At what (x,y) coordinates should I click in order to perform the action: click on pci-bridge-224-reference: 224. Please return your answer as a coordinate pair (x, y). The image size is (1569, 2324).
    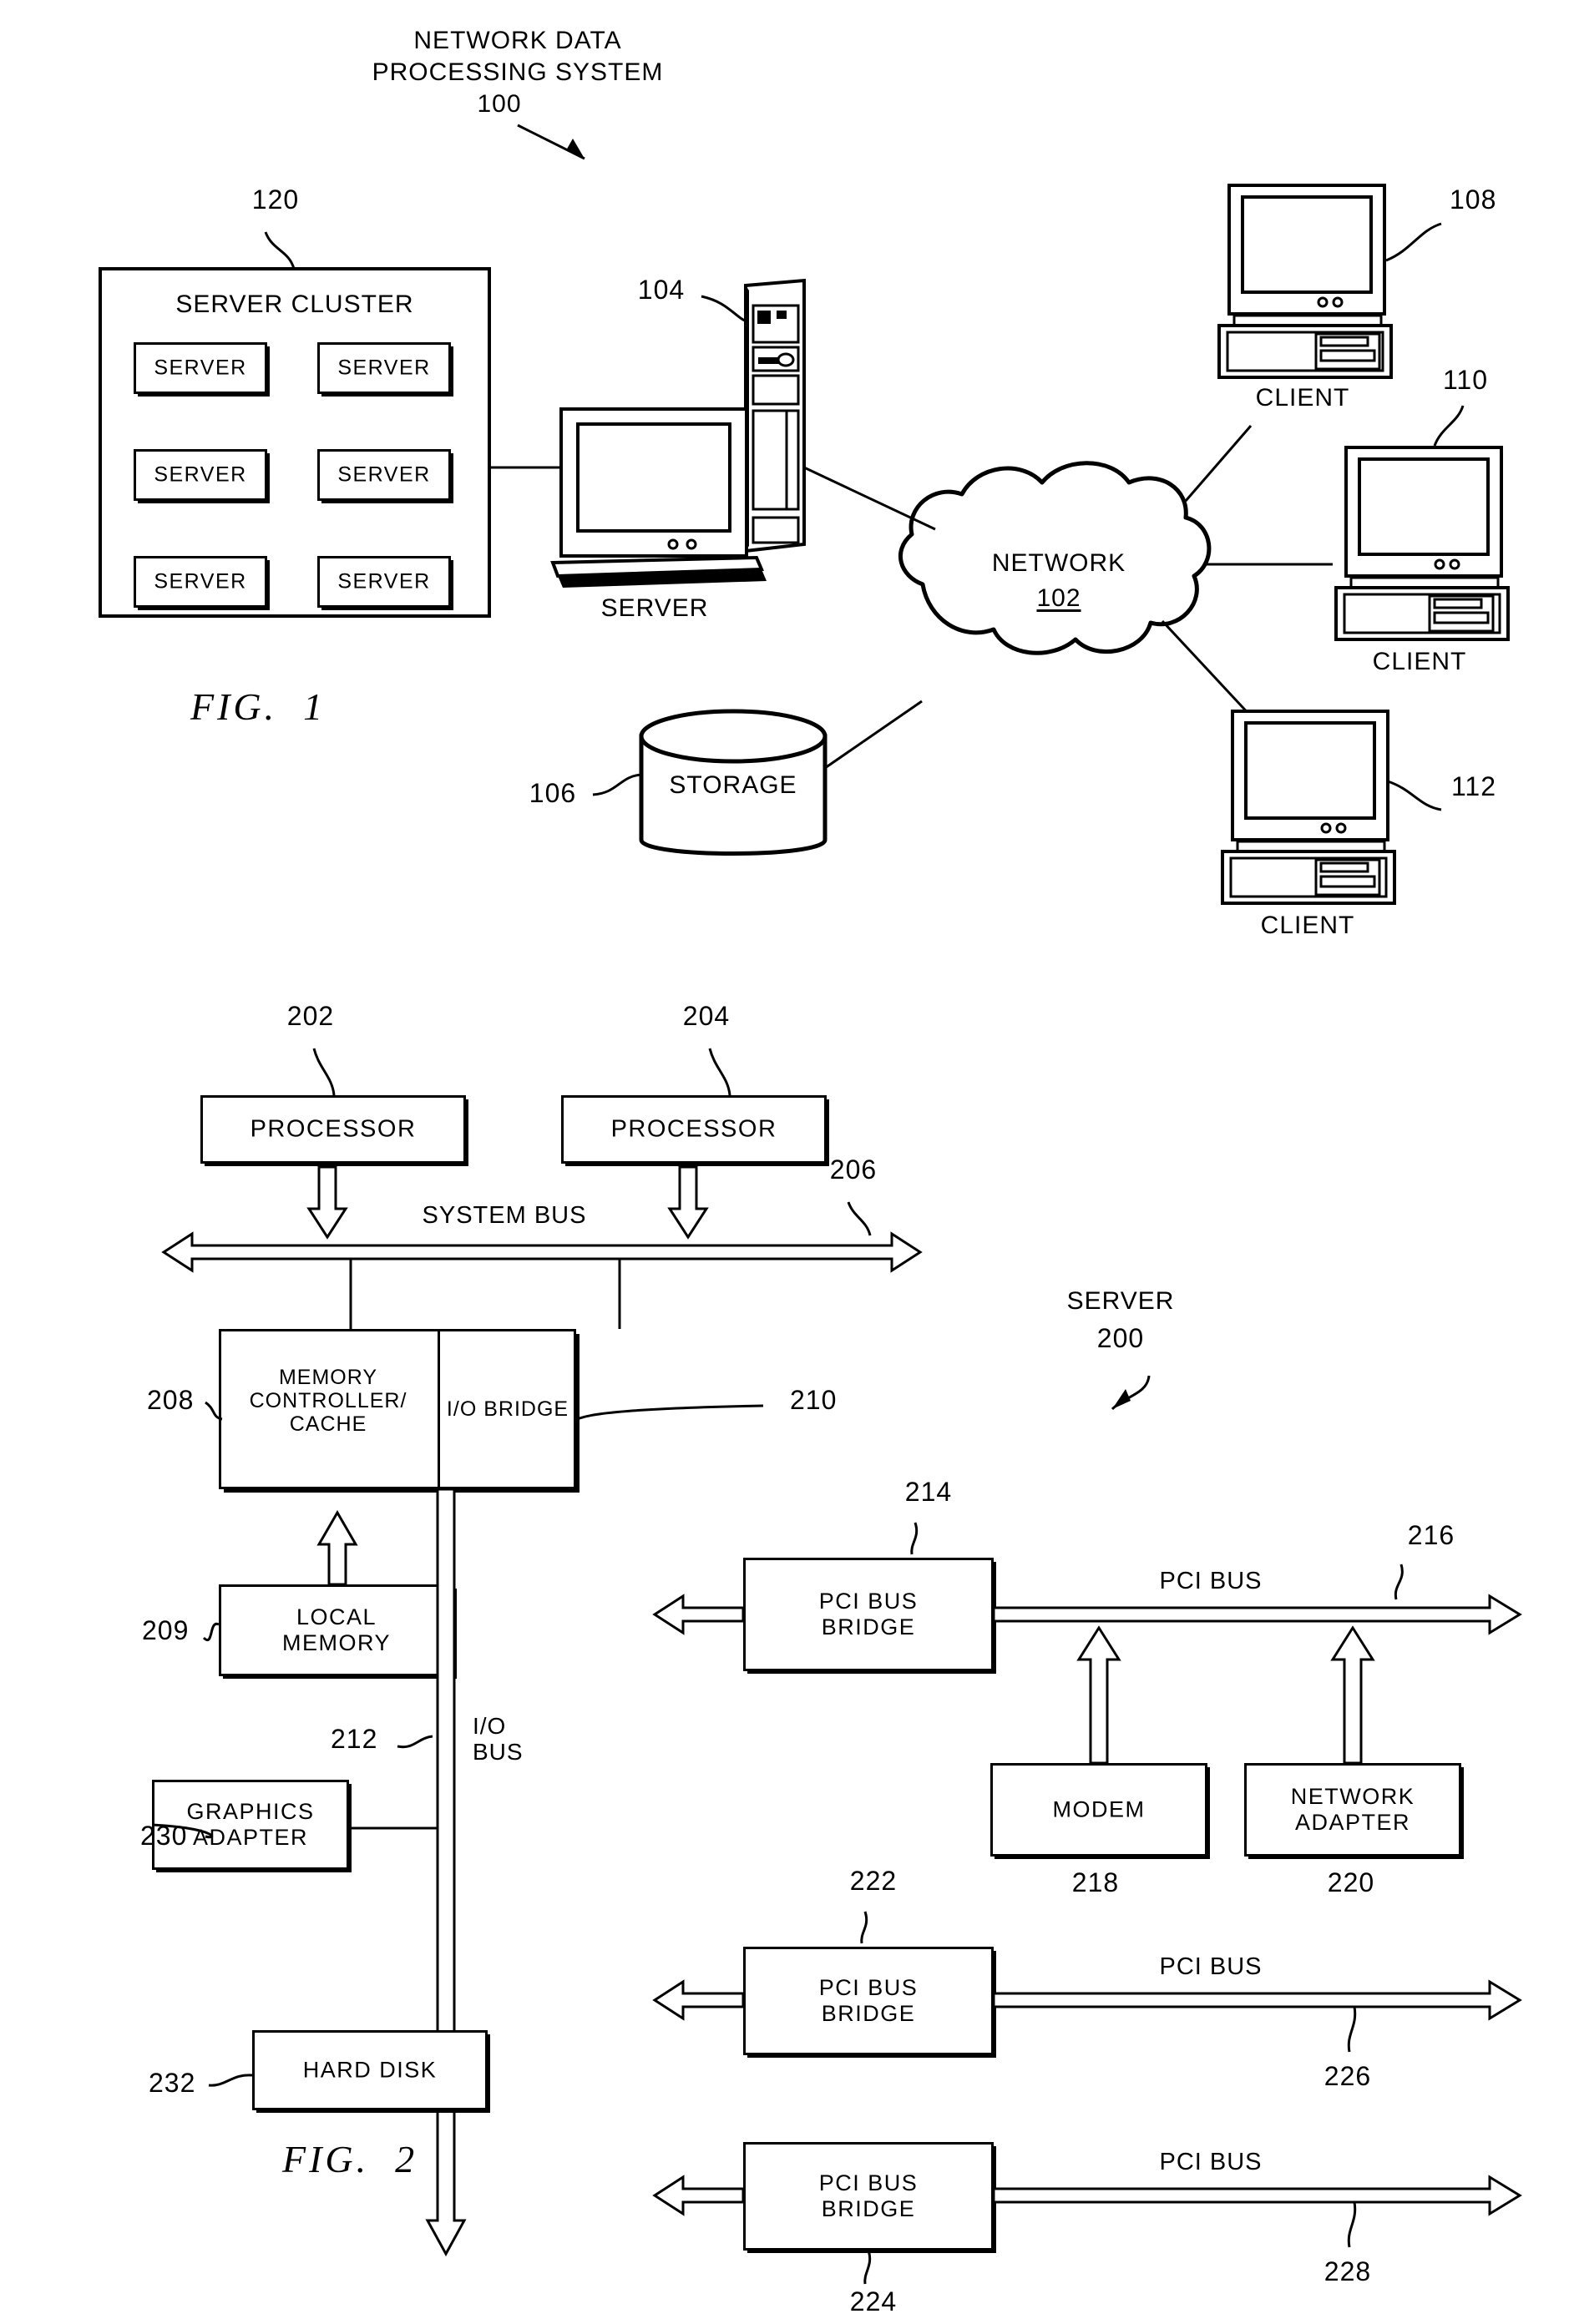
    Looking at the image, I should click on (874, 2301).